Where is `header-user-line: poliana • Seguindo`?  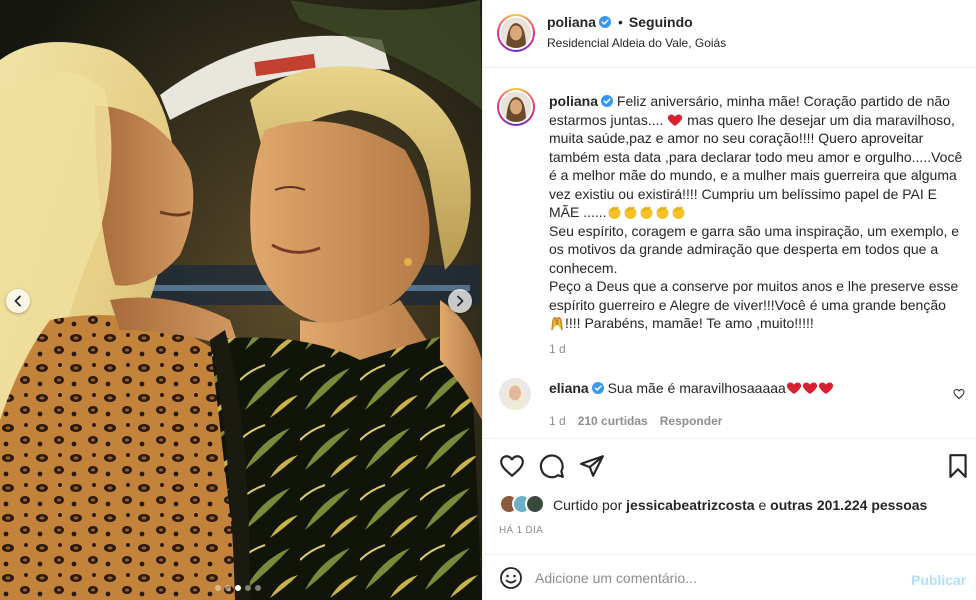 header-user-line: poliana • Seguindo is located at coordinates (620, 22).